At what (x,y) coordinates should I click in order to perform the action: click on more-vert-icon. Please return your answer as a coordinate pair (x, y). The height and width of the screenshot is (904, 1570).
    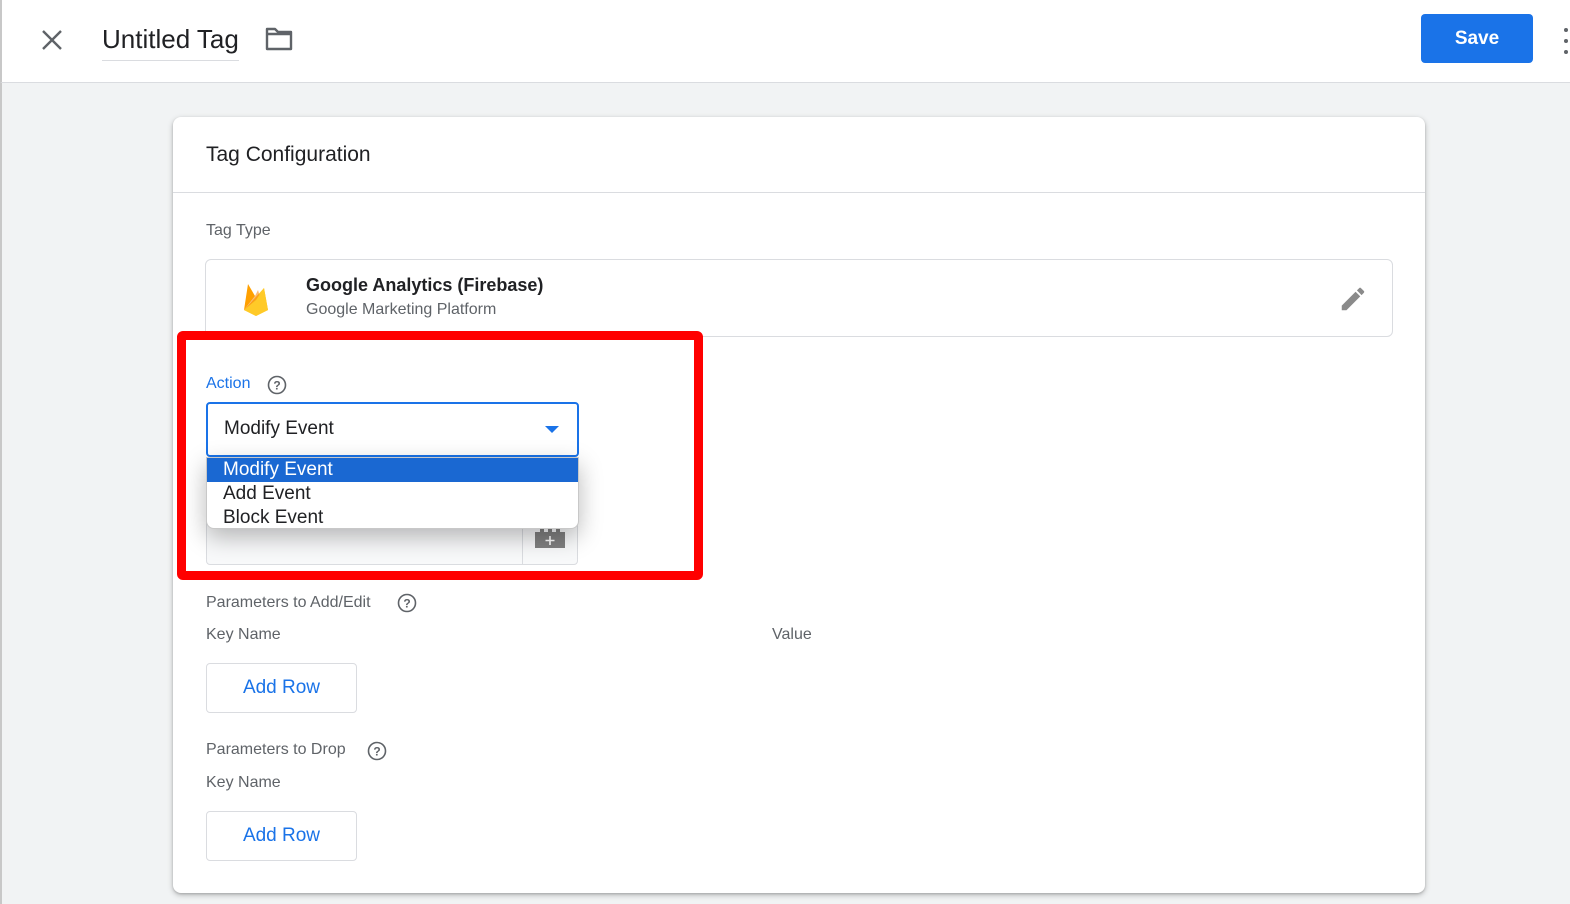
    Looking at the image, I should click on (1566, 30).